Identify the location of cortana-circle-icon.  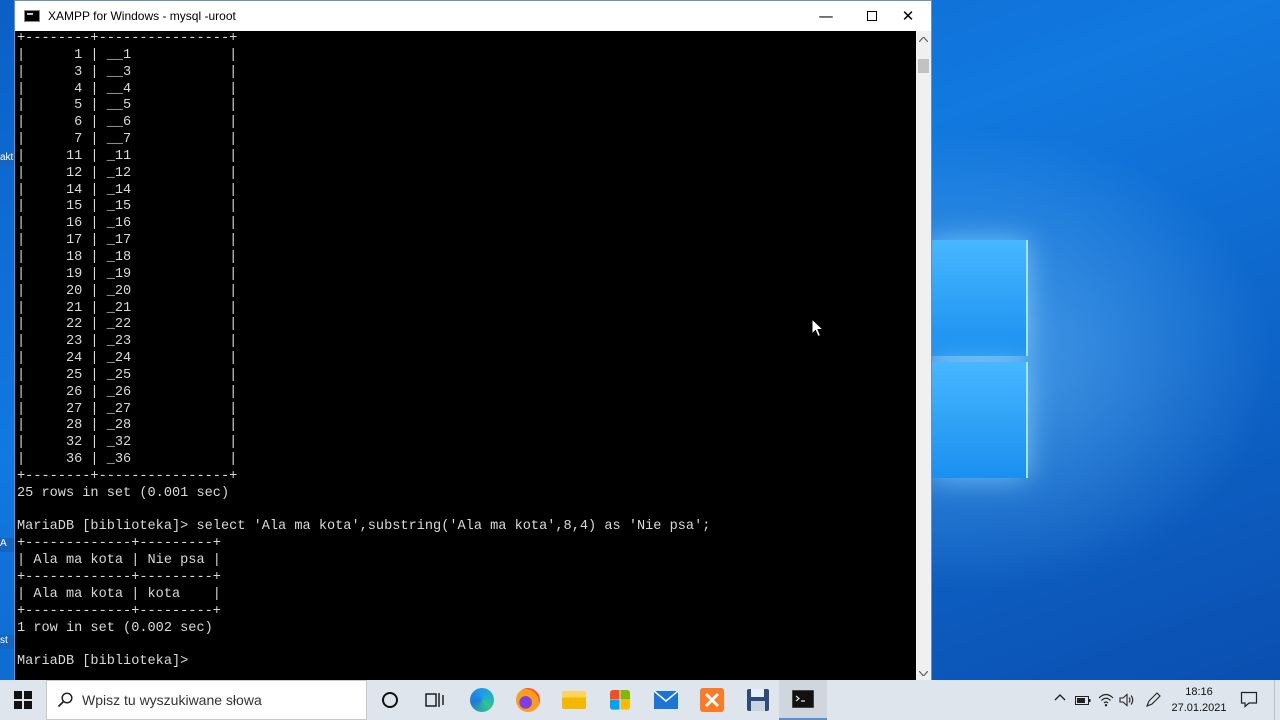
(390, 700).